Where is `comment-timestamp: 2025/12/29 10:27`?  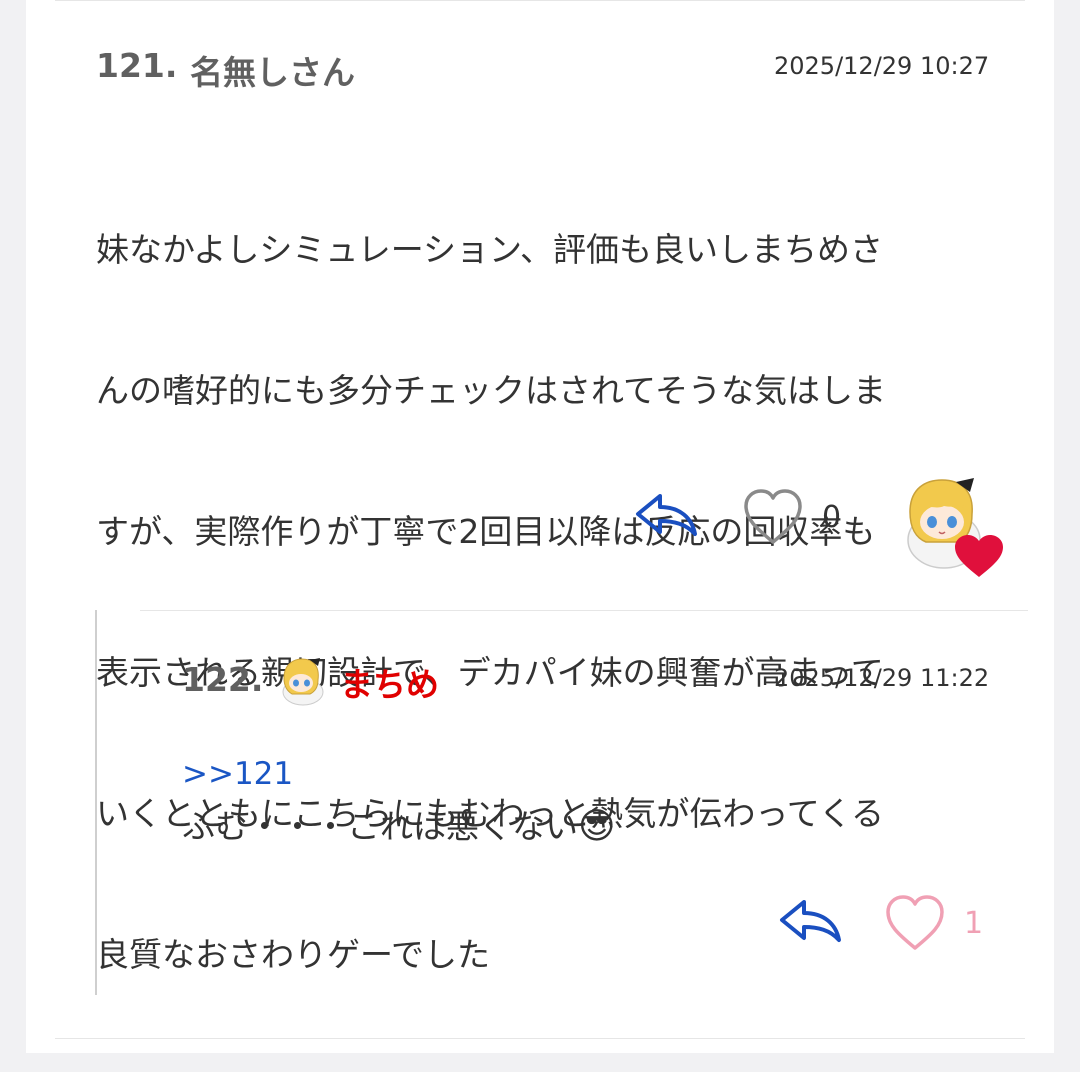 comment-timestamp: 2025/12/29 10:27 is located at coordinates (882, 66).